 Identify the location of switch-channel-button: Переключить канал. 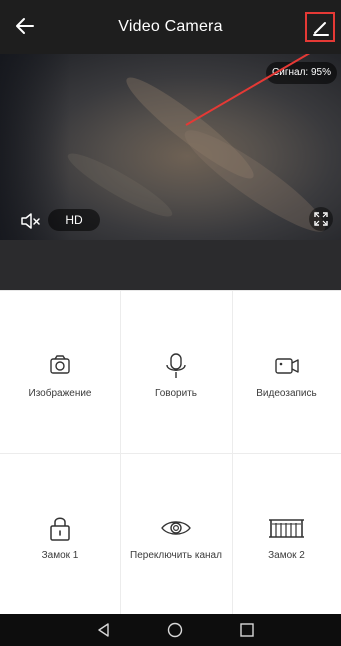
(176, 534).